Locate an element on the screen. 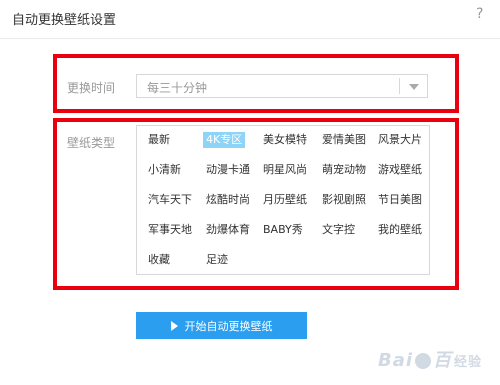 This screenshot has width=500, height=385. start-button-label: 开始自动更换壁纸 is located at coordinates (228, 326).